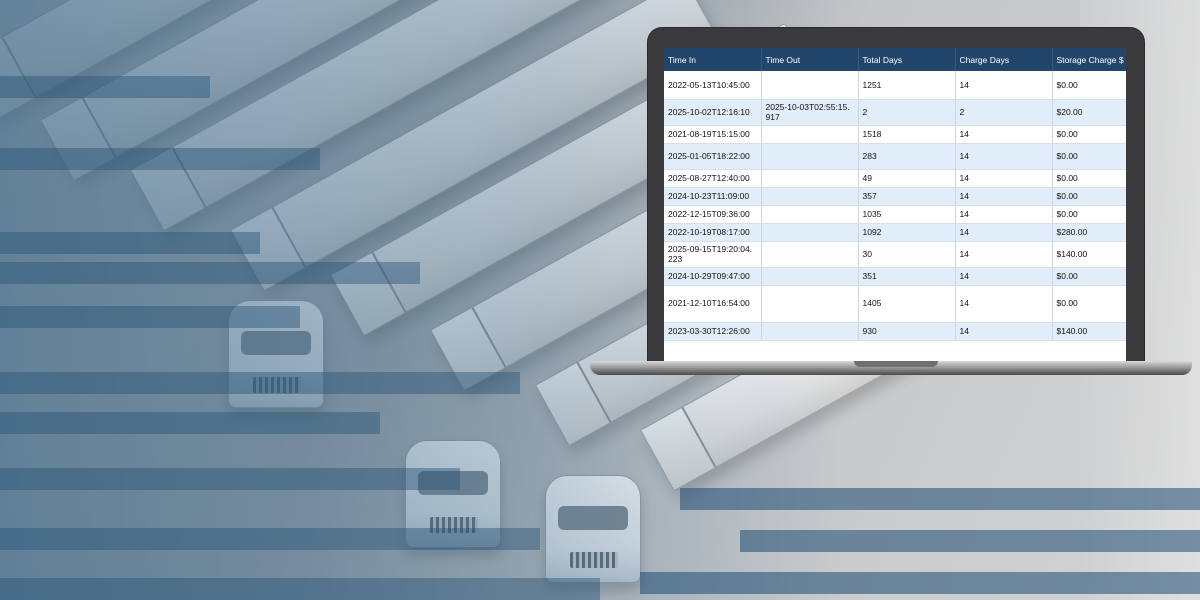 This screenshot has width=1200, height=600. Describe the element at coordinates (713, 156) in the screenshot. I see `cell-time-in: 2025-01-05T18:22:00` at that location.